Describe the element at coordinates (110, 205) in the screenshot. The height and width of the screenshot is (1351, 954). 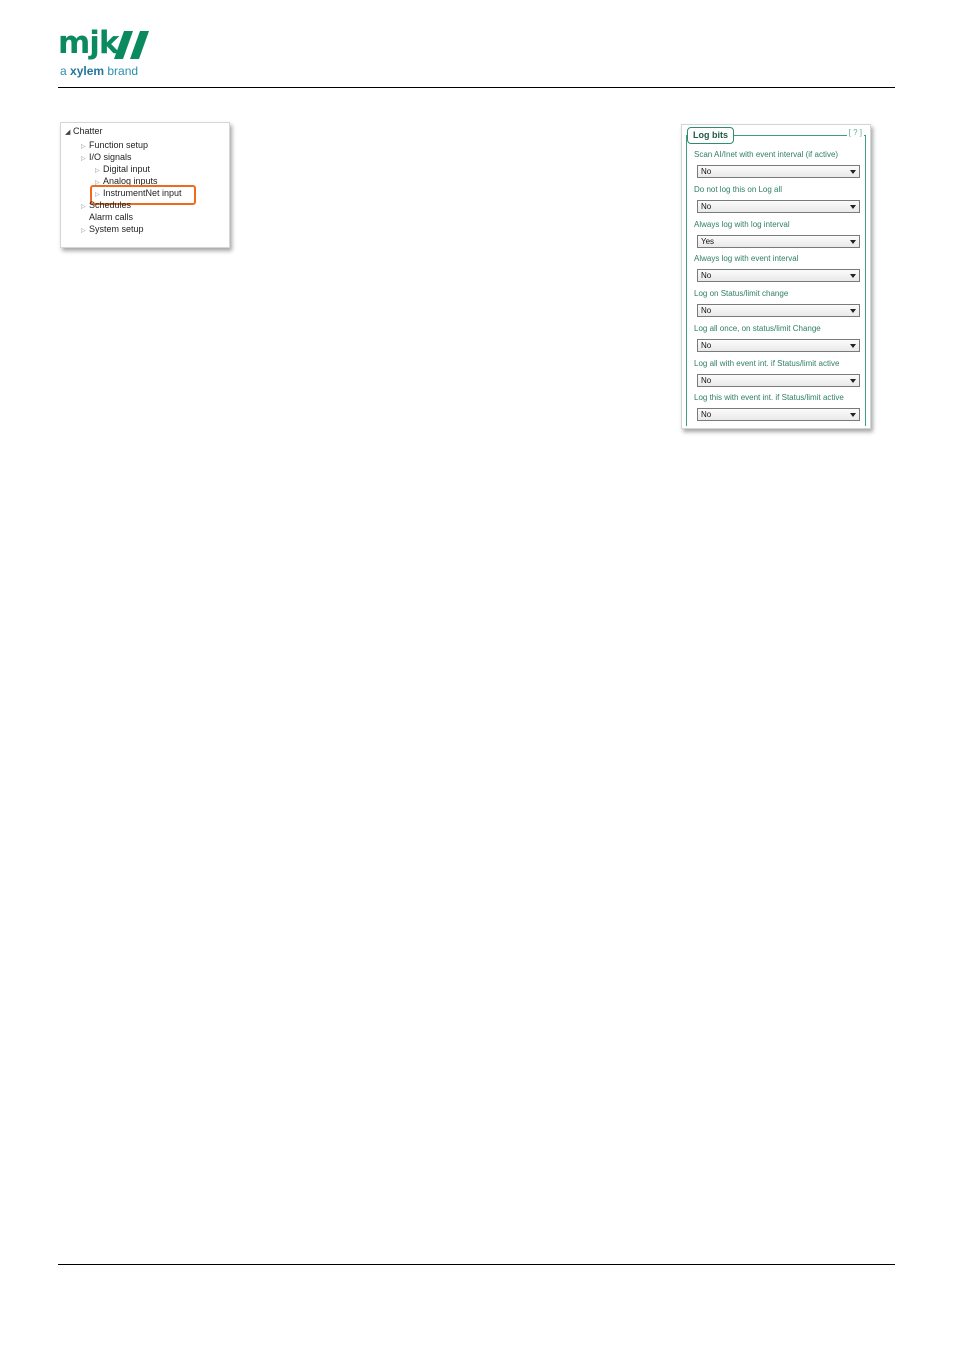
I see `tree-node-label: Schedules` at that location.